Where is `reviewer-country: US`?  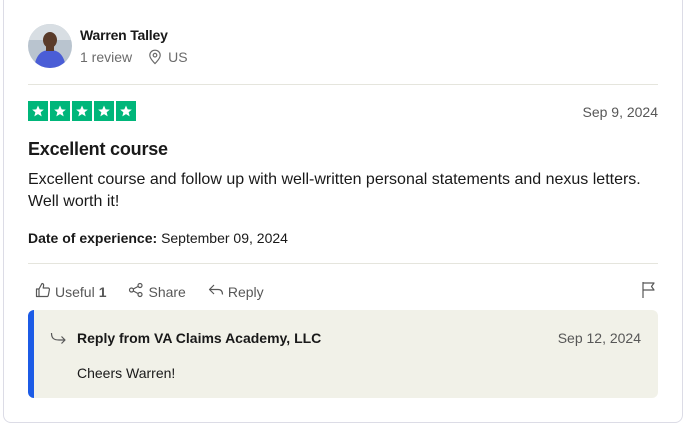 reviewer-country: US is located at coordinates (178, 57).